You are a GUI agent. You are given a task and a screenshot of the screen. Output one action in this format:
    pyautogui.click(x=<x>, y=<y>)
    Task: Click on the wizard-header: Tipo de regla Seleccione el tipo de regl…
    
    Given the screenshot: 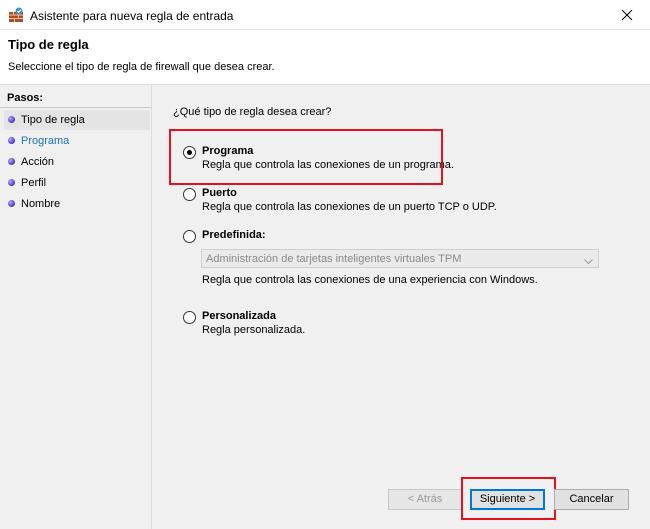 What is the action you would take?
    pyautogui.click(x=325, y=57)
    